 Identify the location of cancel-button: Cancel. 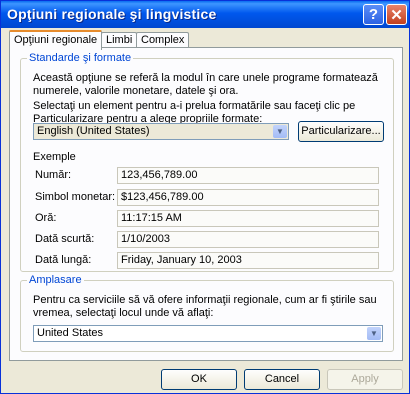
(282, 379).